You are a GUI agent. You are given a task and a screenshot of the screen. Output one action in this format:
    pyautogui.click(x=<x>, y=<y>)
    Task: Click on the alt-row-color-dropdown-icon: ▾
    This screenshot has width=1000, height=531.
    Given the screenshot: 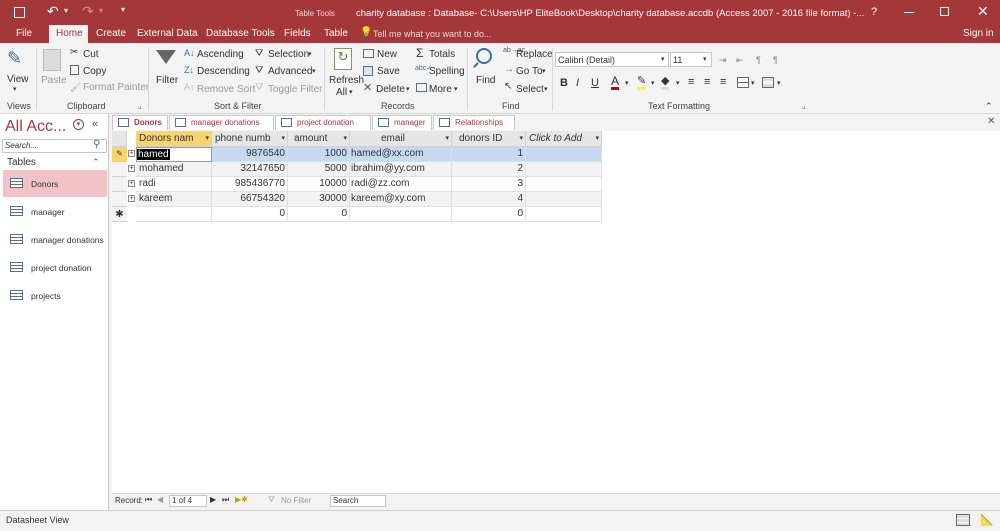 What is the action you would take?
    pyautogui.click(x=779, y=83)
    